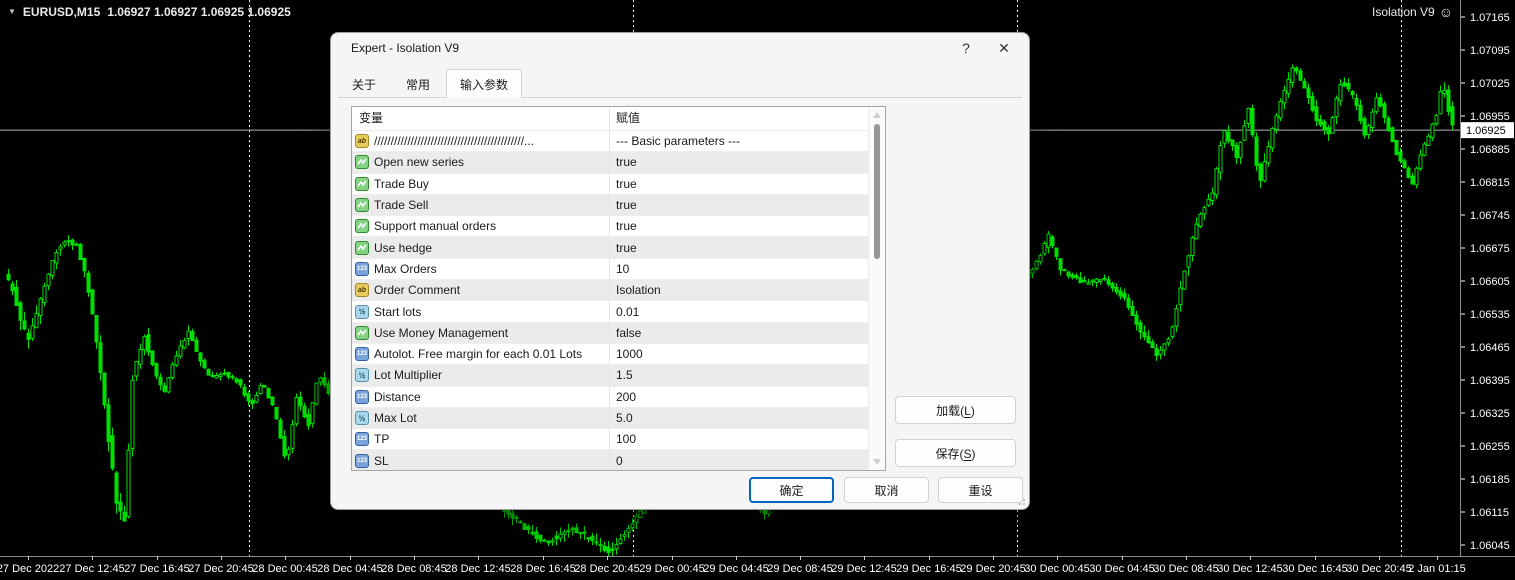  Describe the element at coordinates (680, 48) in the screenshot. I see `dialog-titlebar: Expert - Isolation V9 ? ✕` at that location.